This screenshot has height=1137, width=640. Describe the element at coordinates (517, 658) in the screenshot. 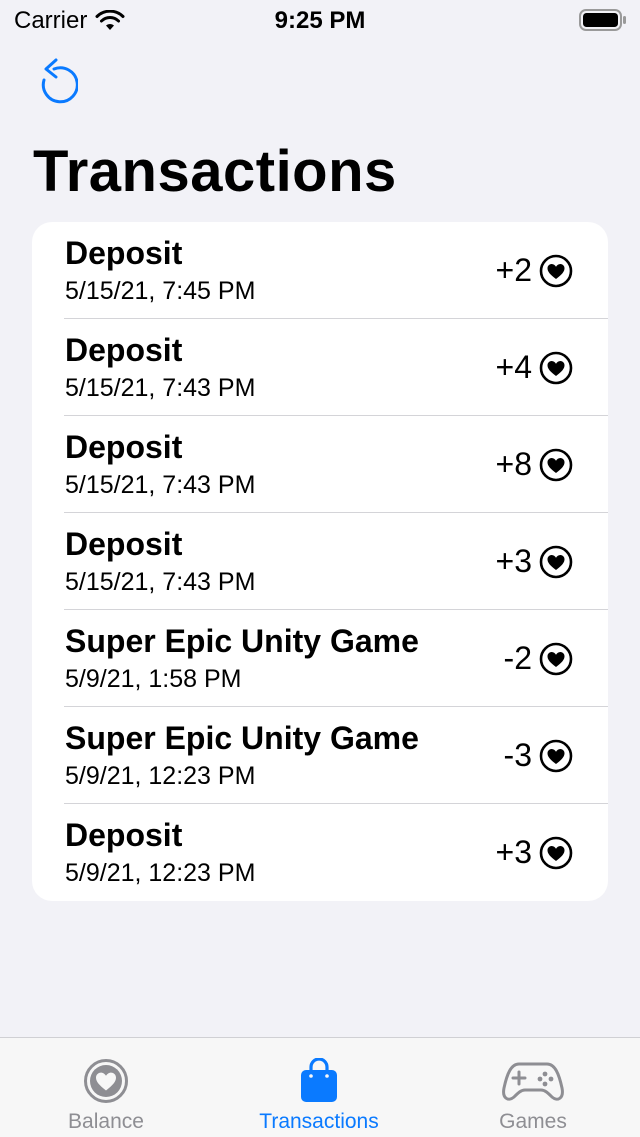

I see `transaction-amount: -2` at that location.